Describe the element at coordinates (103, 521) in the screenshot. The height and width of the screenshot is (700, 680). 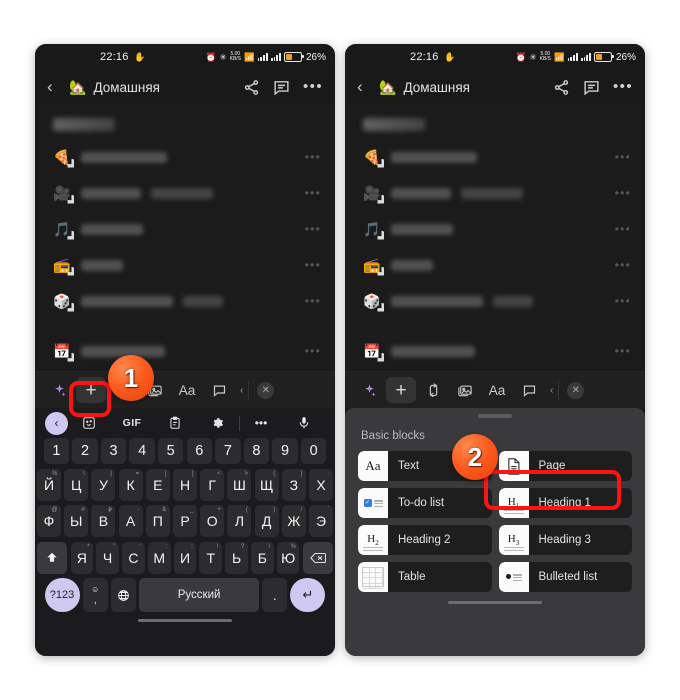
I see `key-В: В ₽` at that location.